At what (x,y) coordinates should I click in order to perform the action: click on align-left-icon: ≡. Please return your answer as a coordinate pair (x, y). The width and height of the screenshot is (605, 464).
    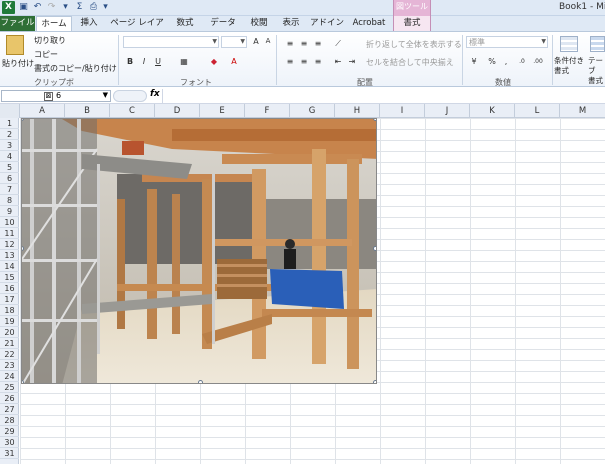
    Looking at the image, I should click on (290, 61).